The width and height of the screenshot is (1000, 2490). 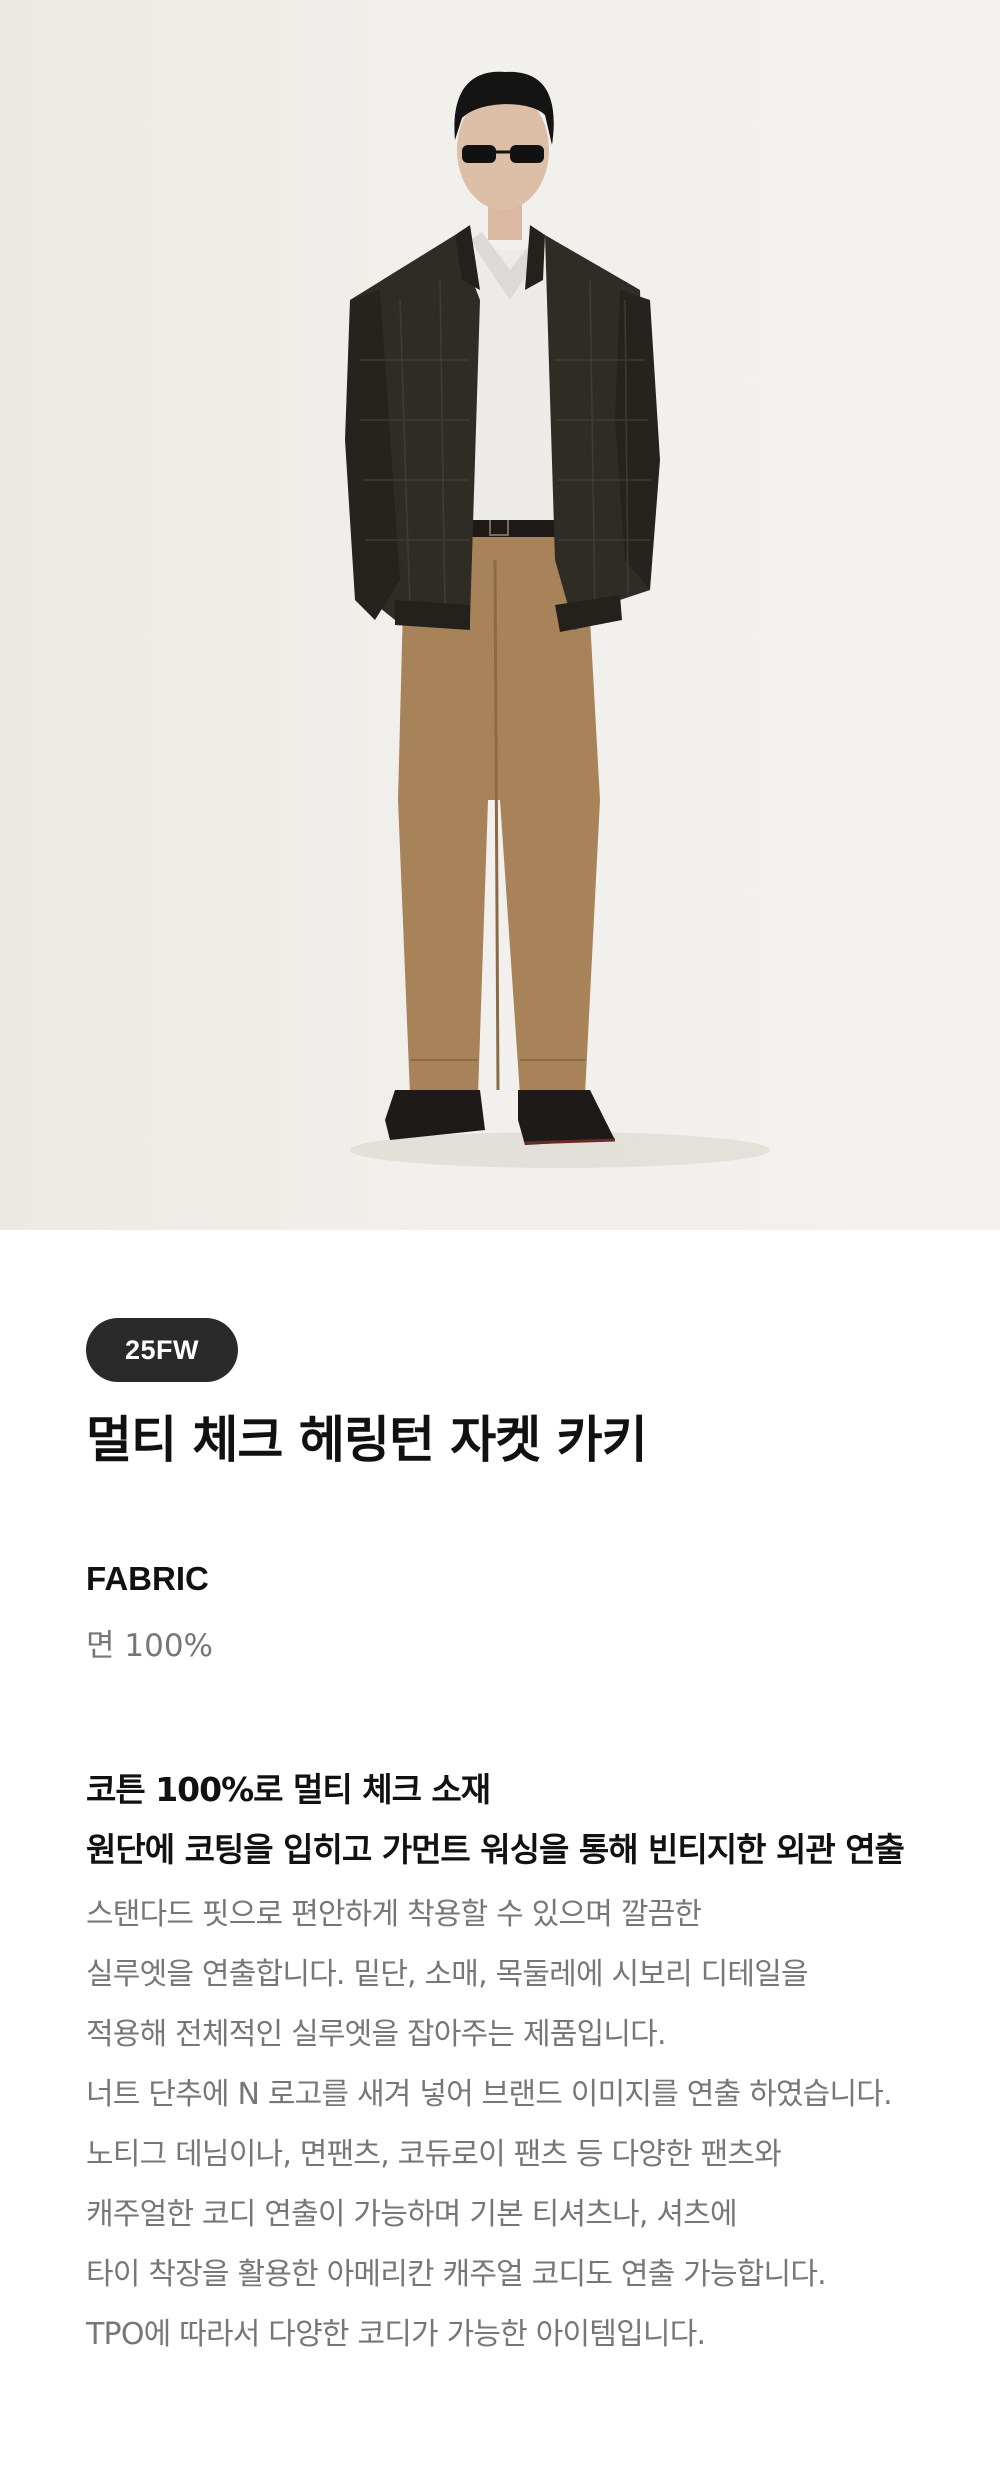 I want to click on fabric-label: FABRIC, so click(x=147, y=1578).